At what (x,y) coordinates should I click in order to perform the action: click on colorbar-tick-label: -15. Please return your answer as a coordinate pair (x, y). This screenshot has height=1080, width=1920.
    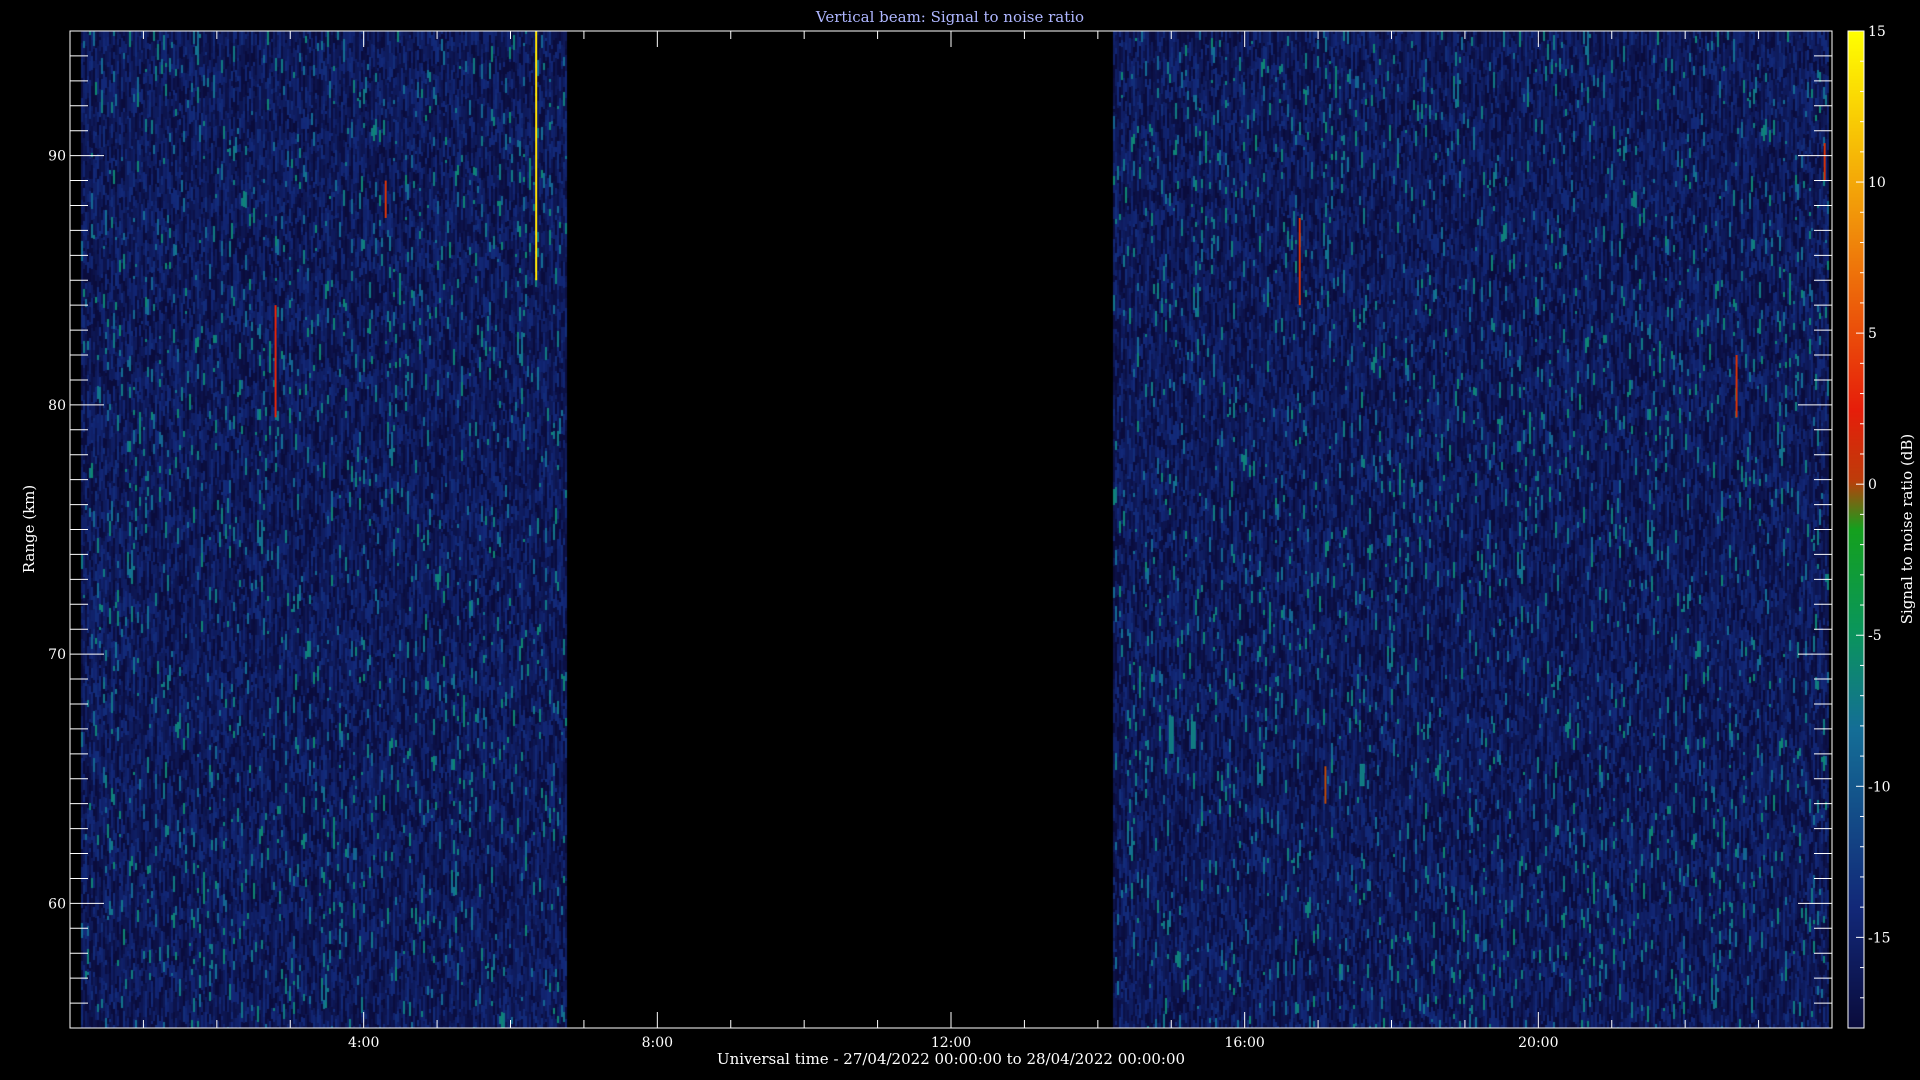
    Looking at the image, I should click on (1879, 938).